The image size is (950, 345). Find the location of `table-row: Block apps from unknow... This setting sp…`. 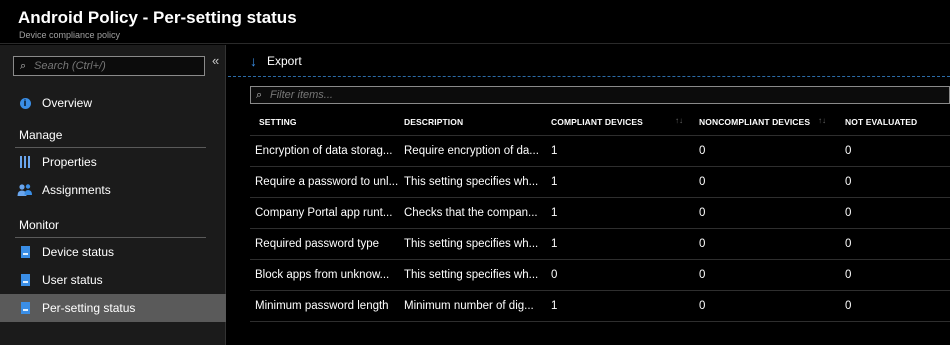

table-row: Block apps from unknow... This setting sp… is located at coordinates (600, 275).